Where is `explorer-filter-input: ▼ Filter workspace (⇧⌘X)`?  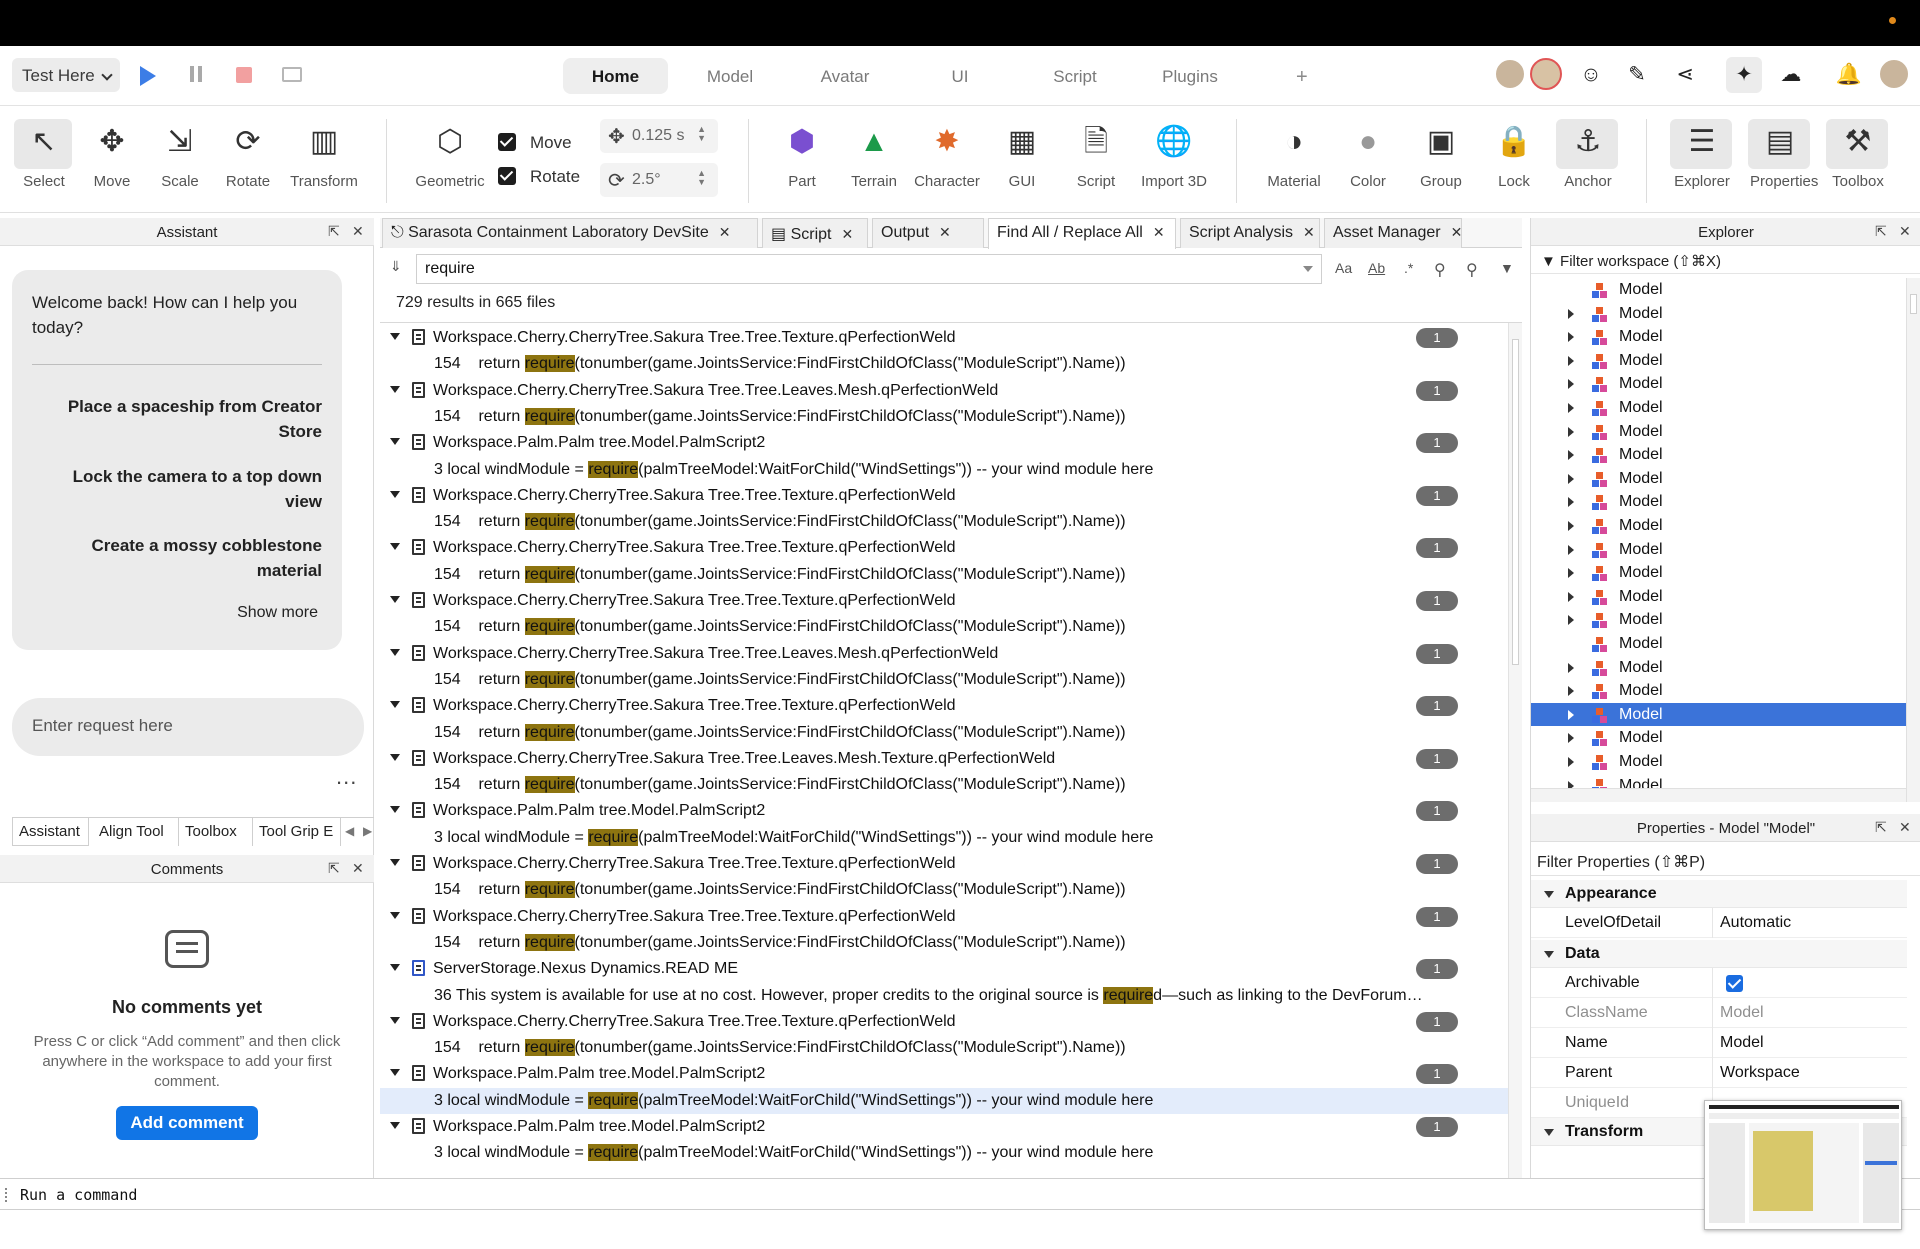 explorer-filter-input: ▼ Filter workspace (⇧⌘X) is located at coordinates (1725, 261).